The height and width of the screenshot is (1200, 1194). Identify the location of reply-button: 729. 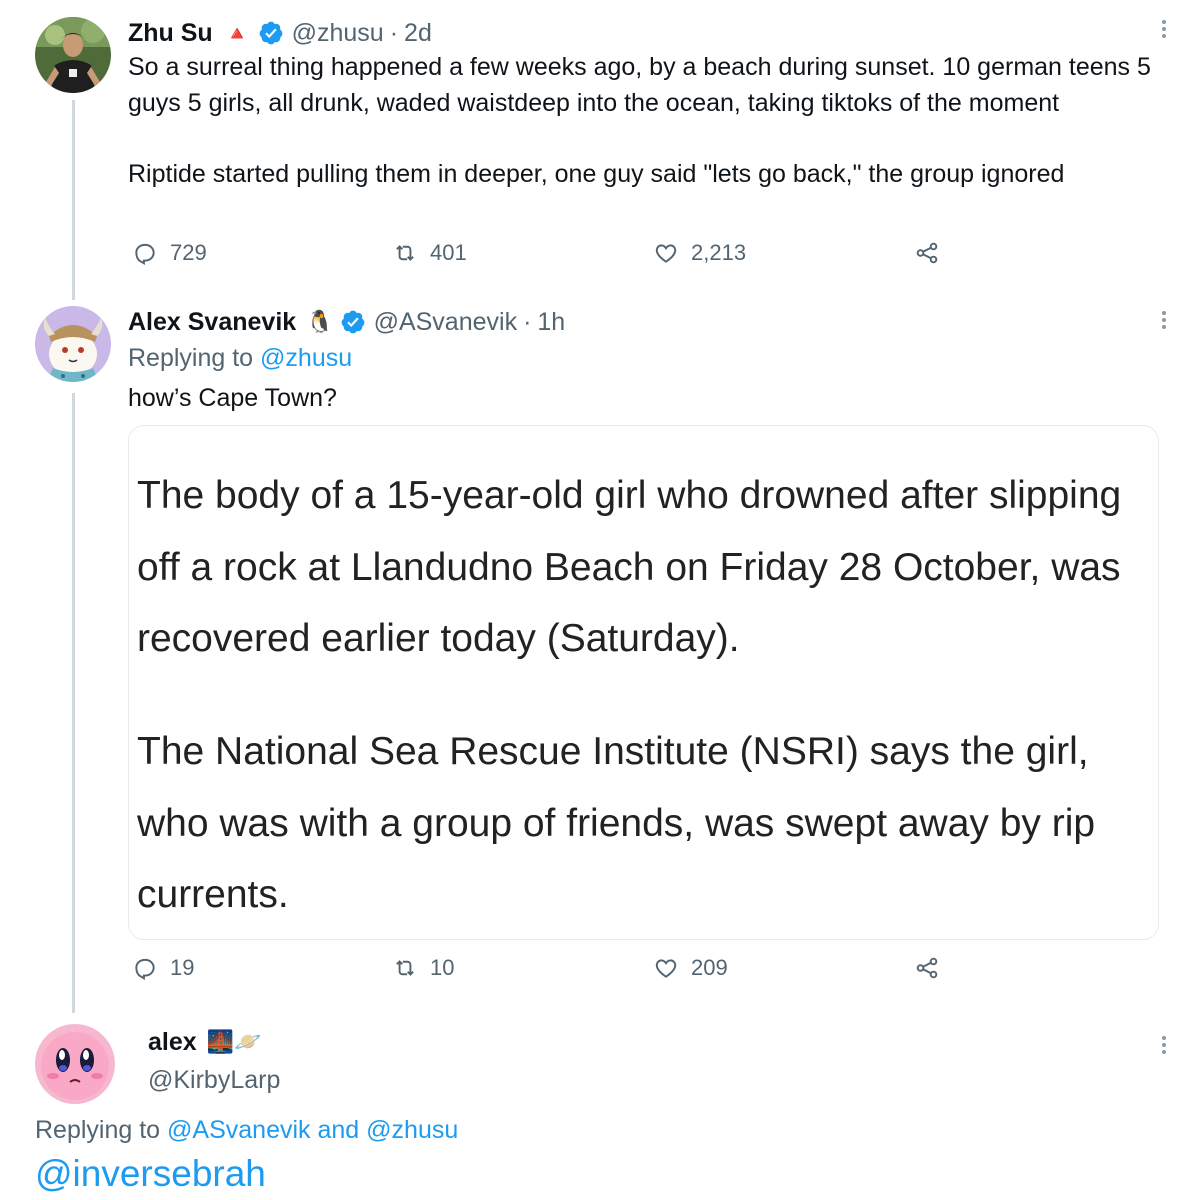
(169, 253).